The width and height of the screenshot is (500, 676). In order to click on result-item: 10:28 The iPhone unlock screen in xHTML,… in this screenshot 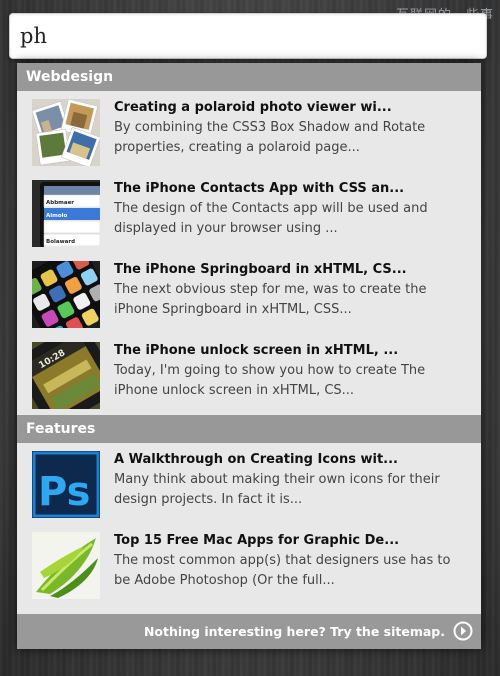, I will do `click(249, 374)`.